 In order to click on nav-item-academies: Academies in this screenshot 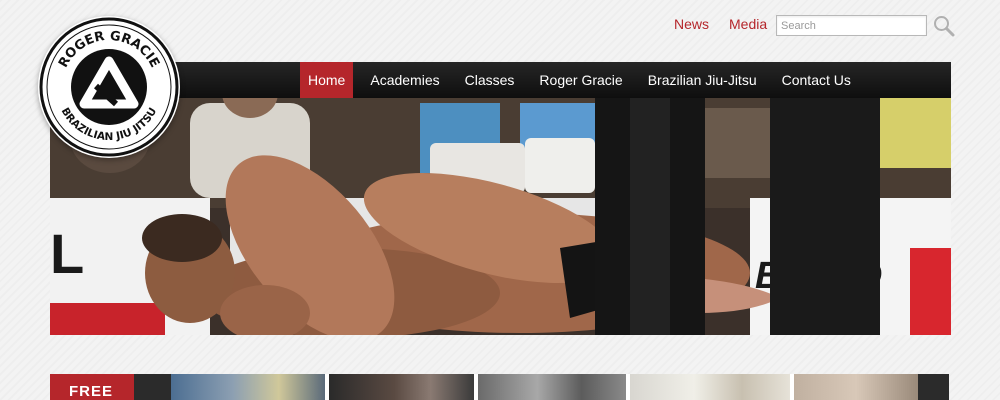, I will do `click(404, 80)`.